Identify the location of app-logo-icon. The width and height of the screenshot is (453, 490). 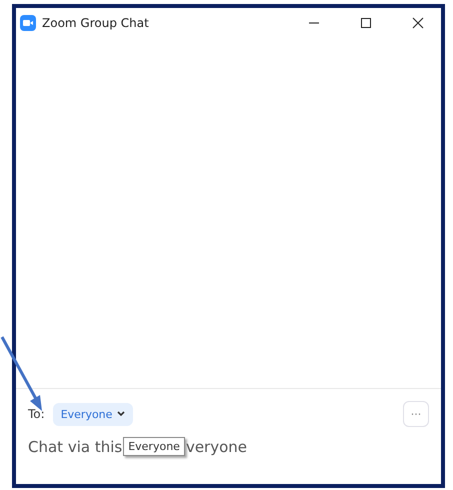
(28, 23).